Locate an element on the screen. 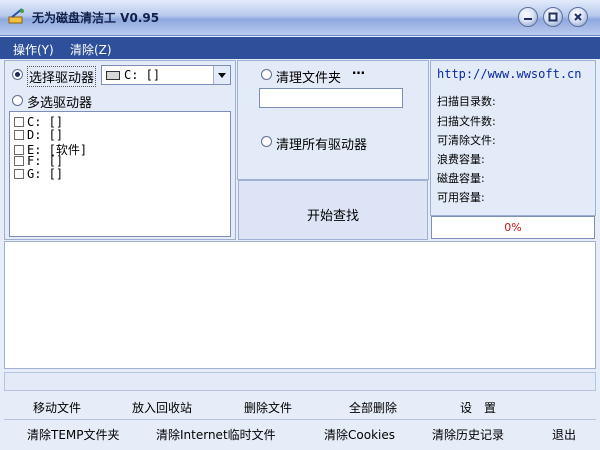 This screenshot has height=450, width=600. clean-all-label: 清理所有驱动器 is located at coordinates (321, 143).